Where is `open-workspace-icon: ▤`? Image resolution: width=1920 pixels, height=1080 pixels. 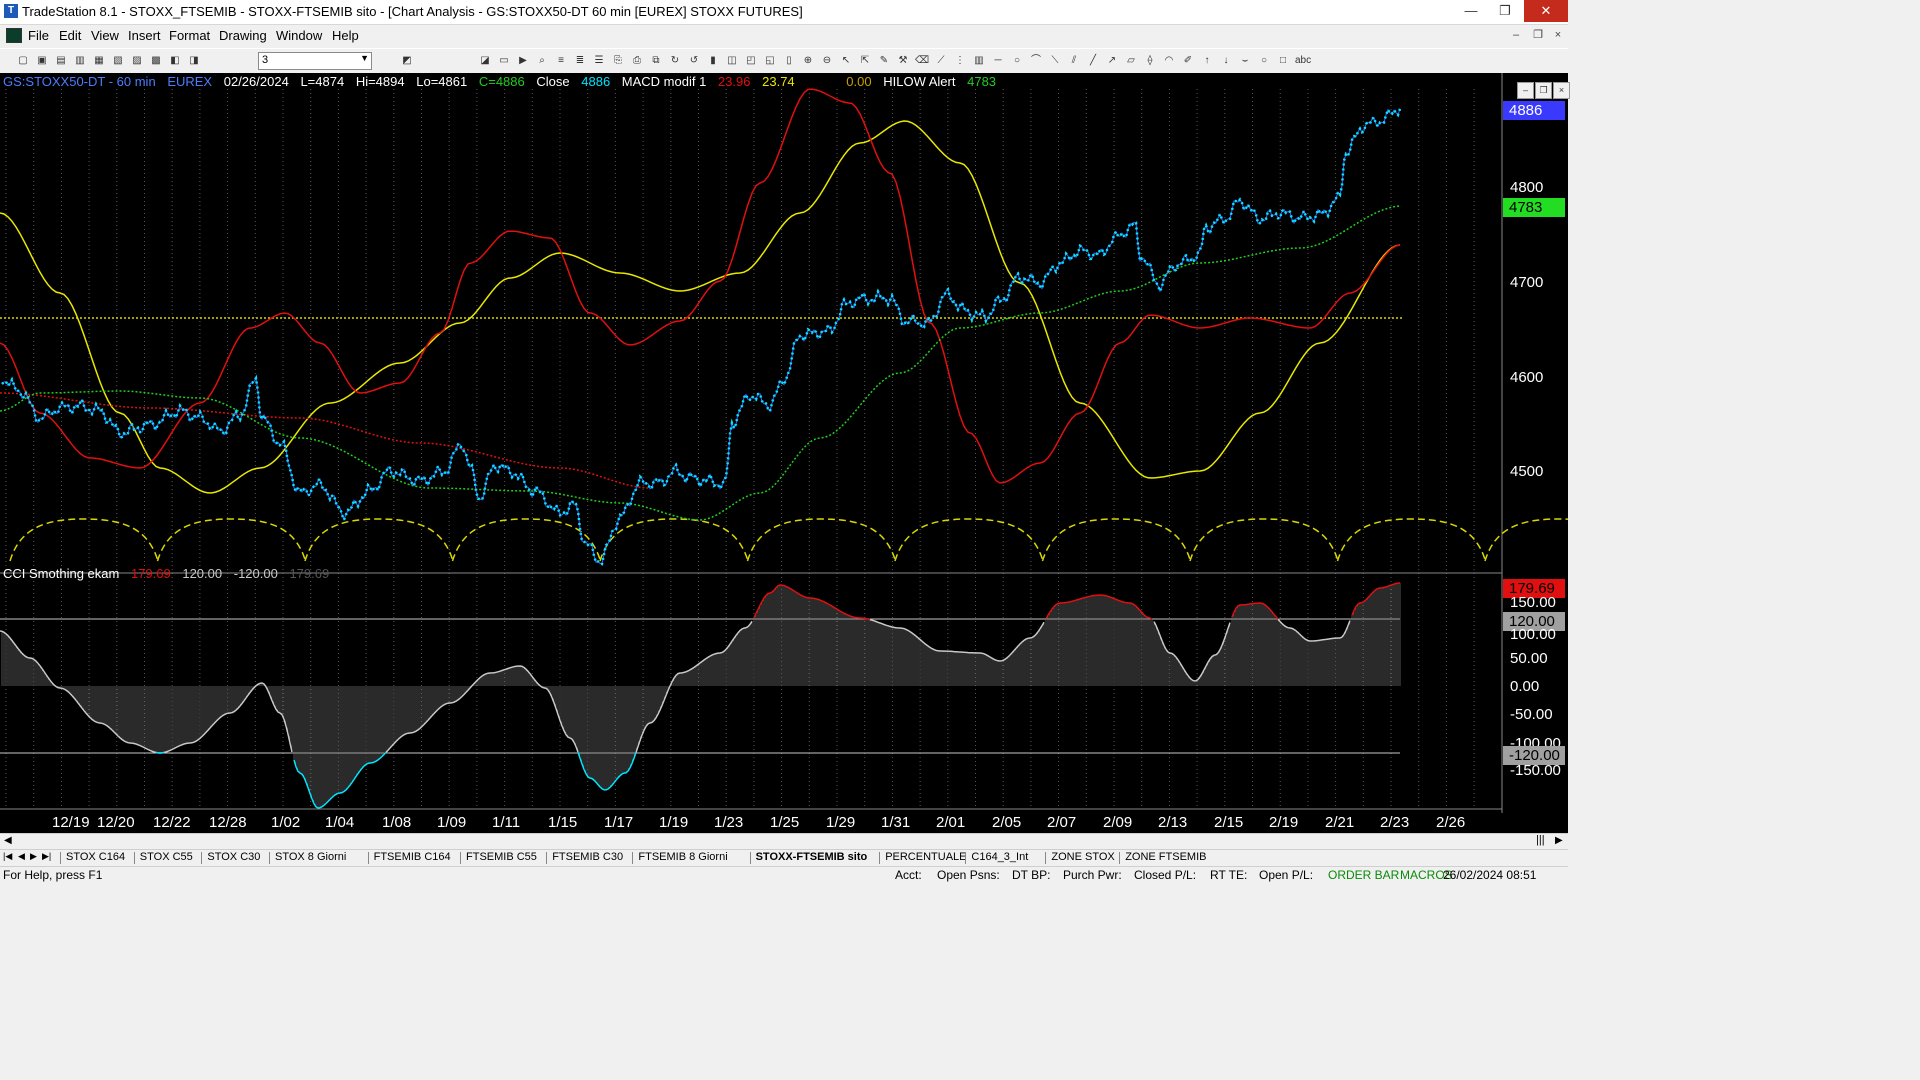 open-workspace-icon: ▤ is located at coordinates (61, 60).